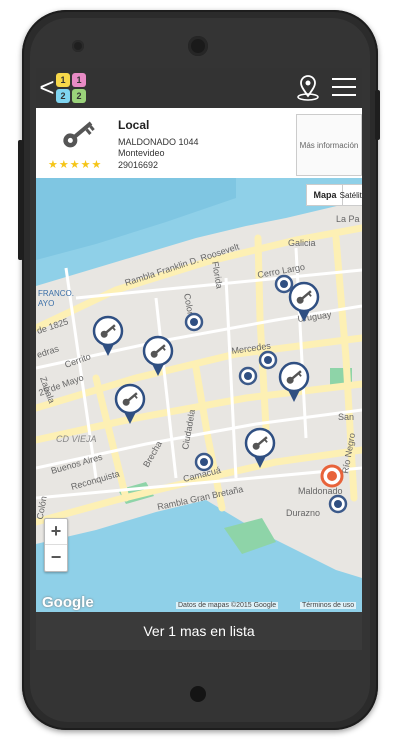 The image size is (404, 742). I want to click on rating-stars: ★★★★★, so click(75, 165).